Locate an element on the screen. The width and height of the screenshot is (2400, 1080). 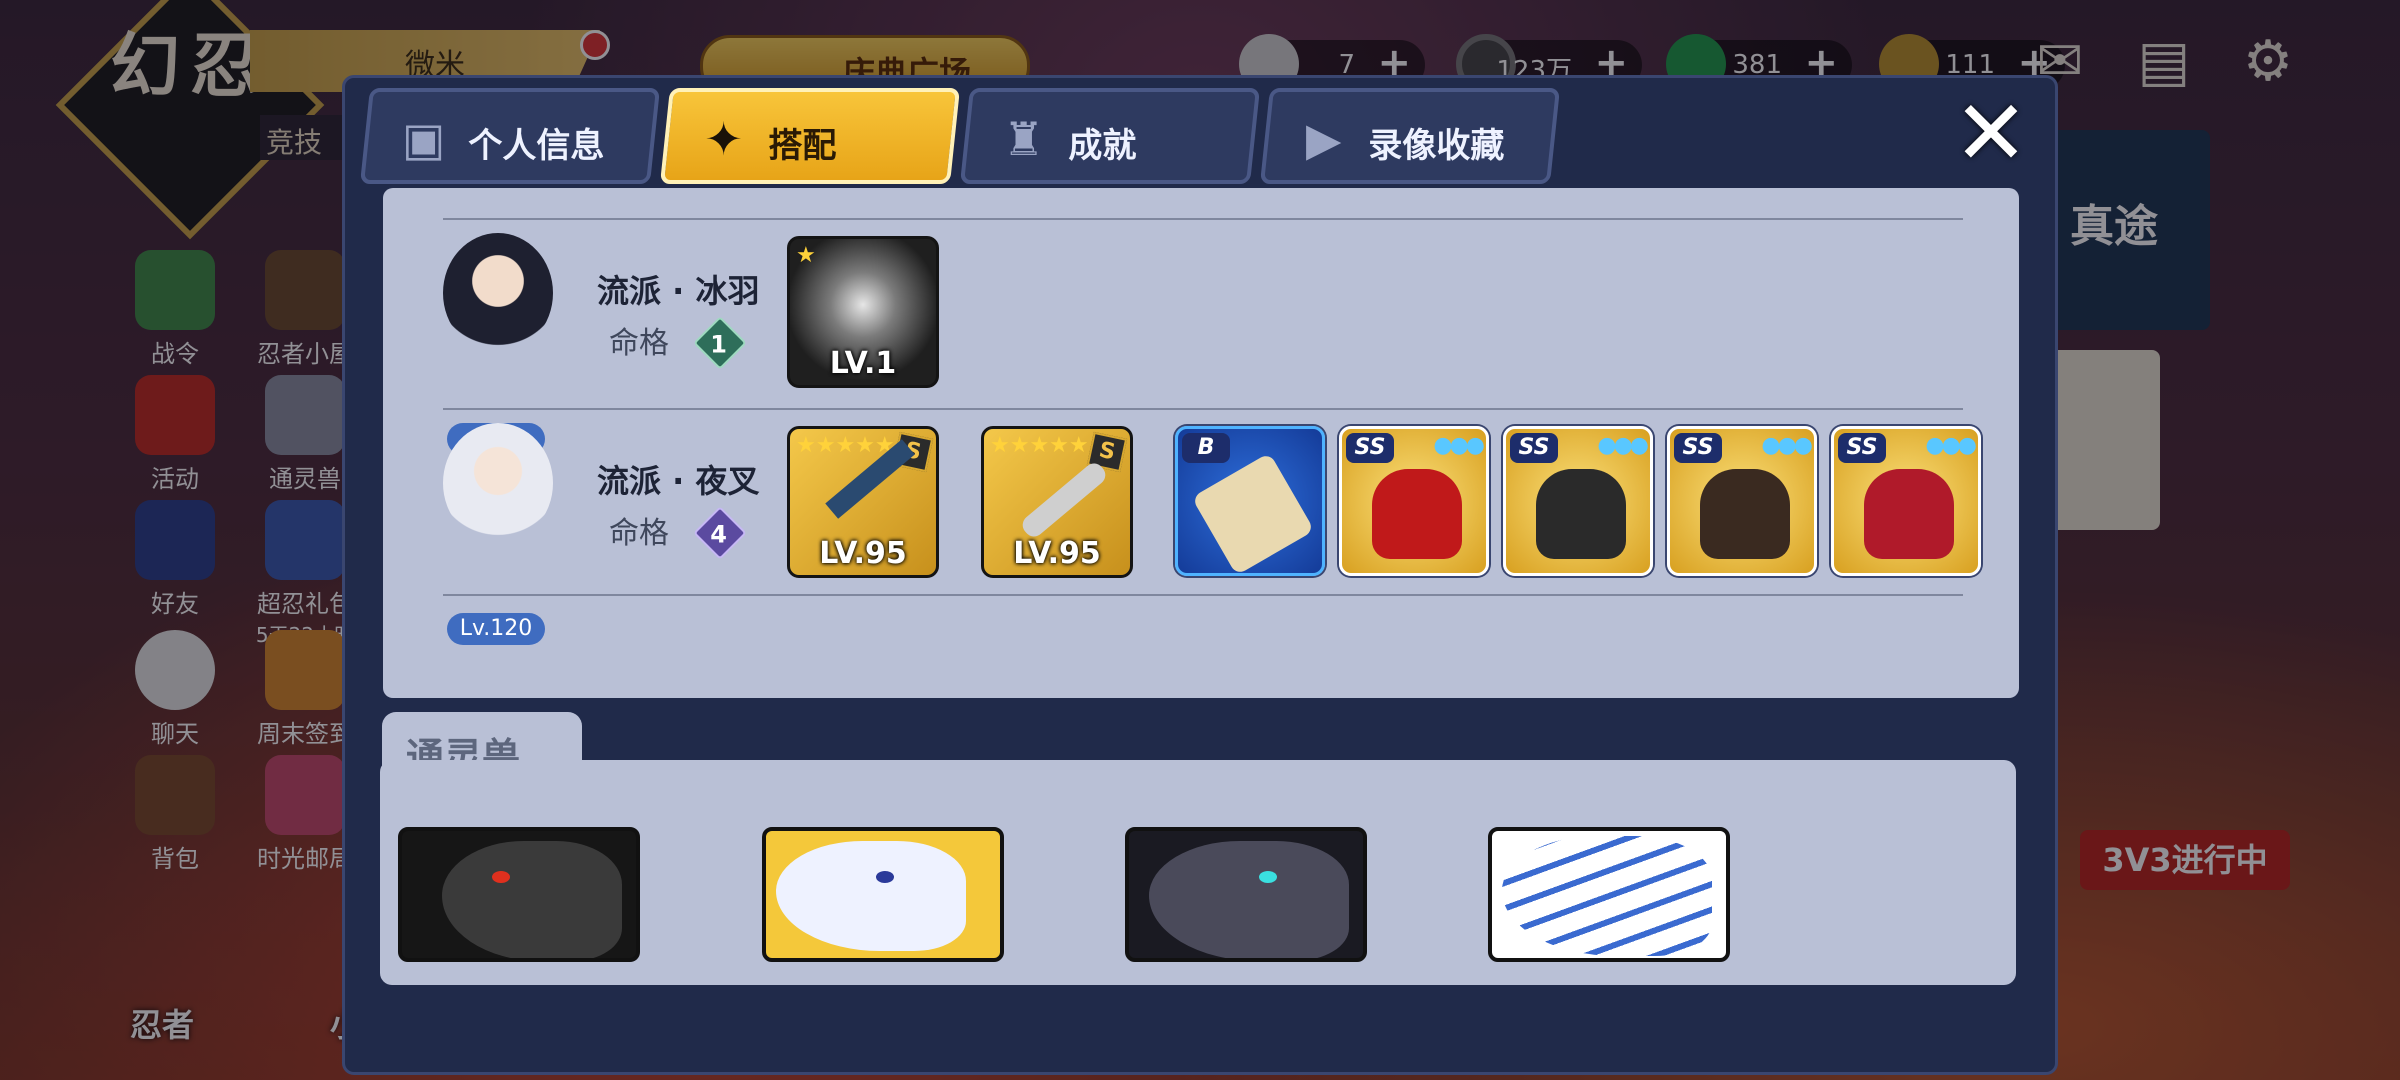
tiger-head-icon is located at coordinates (1607, 896).